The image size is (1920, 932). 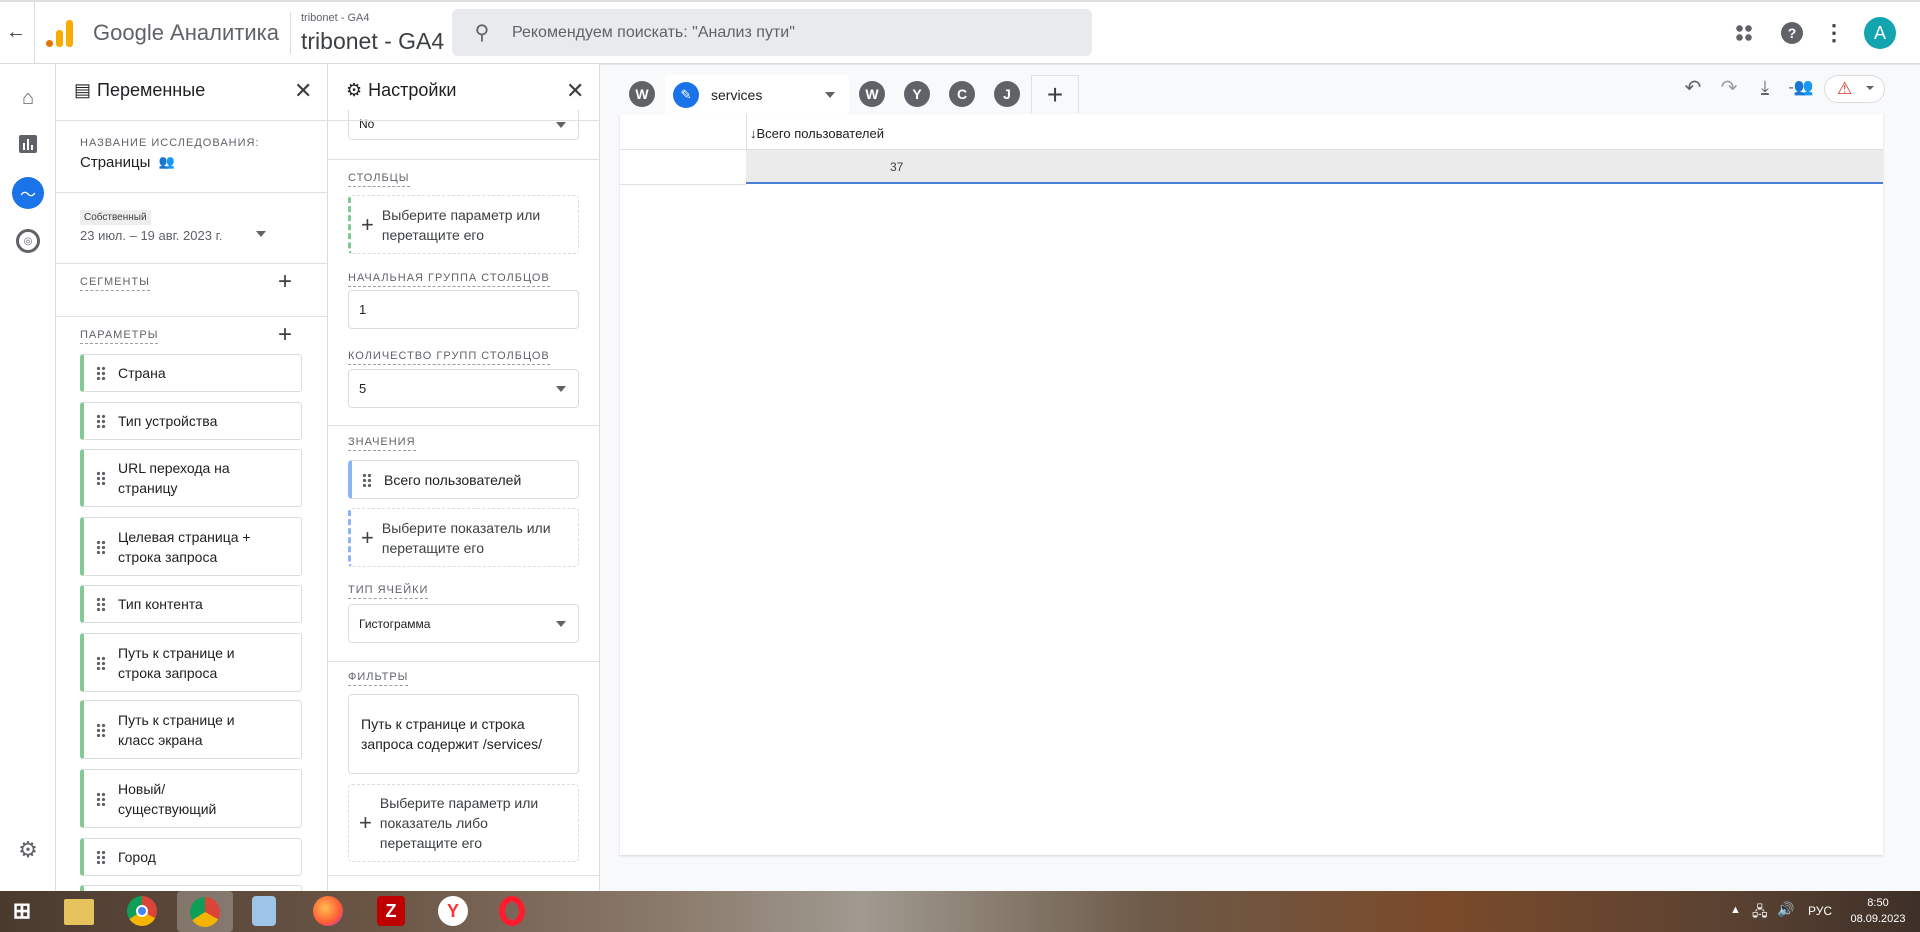 What do you see at coordinates (28, 193) in the screenshot?
I see `explore-icon: 〜` at bounding box center [28, 193].